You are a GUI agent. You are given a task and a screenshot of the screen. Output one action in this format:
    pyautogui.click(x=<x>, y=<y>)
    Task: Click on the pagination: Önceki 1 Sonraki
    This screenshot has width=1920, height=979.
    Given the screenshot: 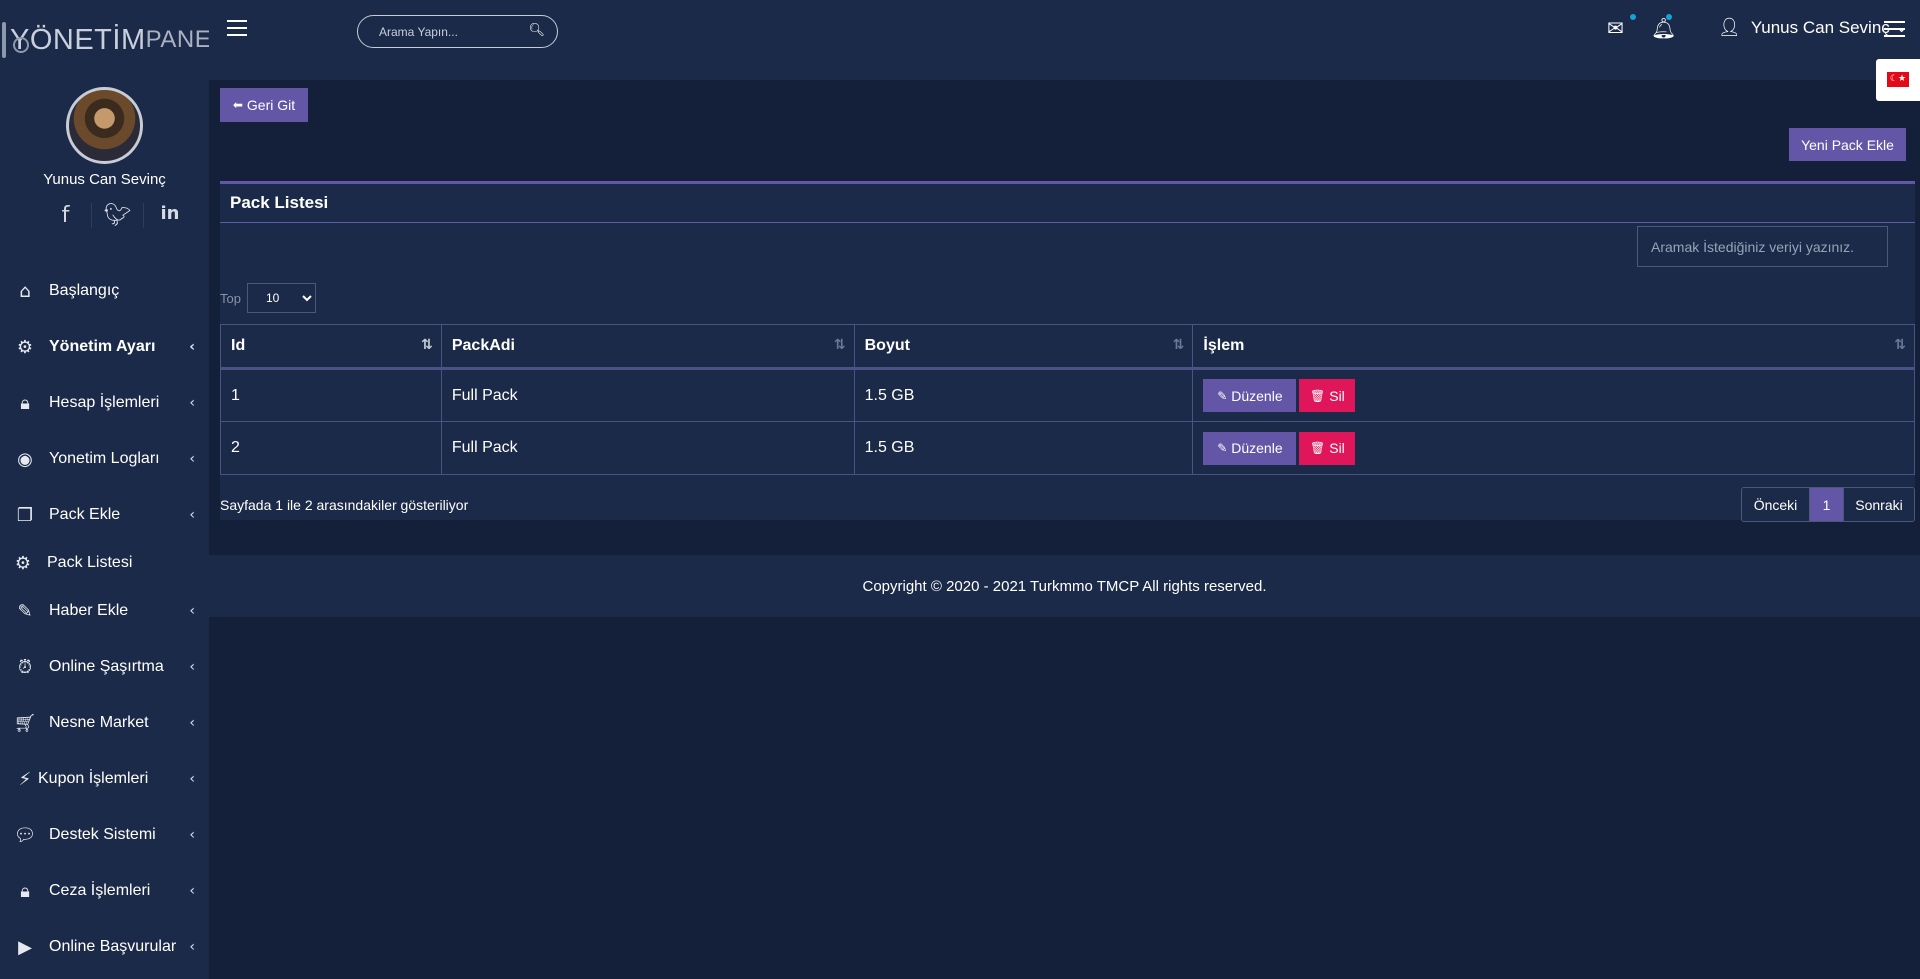 What is the action you would take?
    pyautogui.click(x=1828, y=504)
    